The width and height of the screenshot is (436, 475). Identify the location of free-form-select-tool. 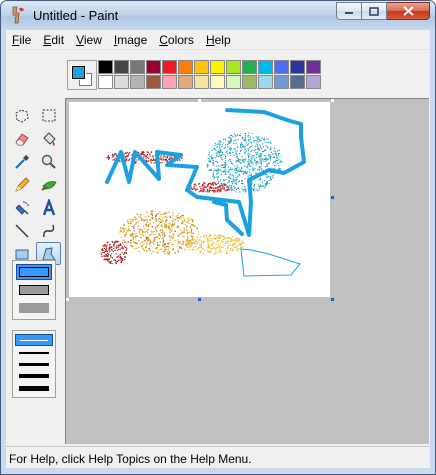
(21, 115).